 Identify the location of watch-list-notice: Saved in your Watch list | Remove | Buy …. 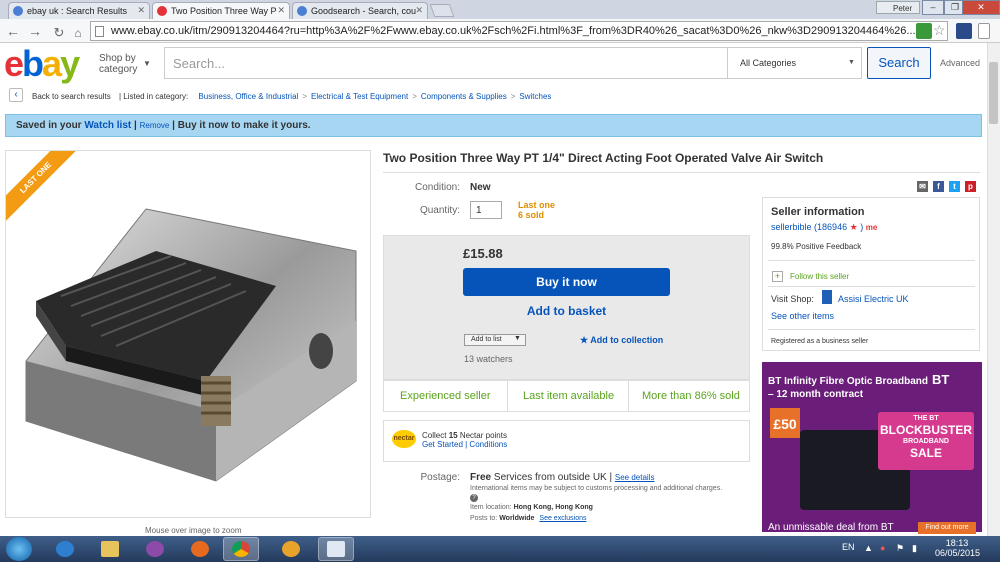
(493, 125).